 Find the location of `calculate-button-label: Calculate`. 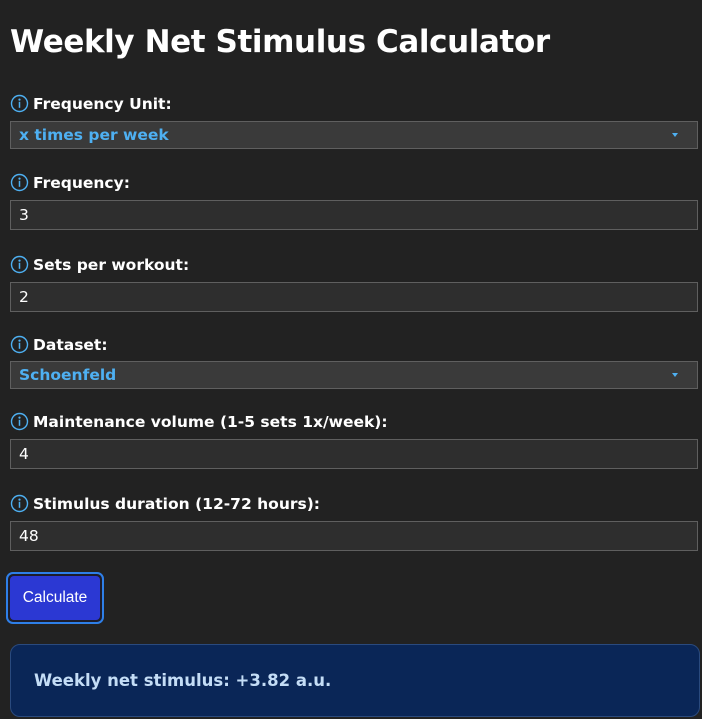

calculate-button-label: Calculate is located at coordinates (55, 598).